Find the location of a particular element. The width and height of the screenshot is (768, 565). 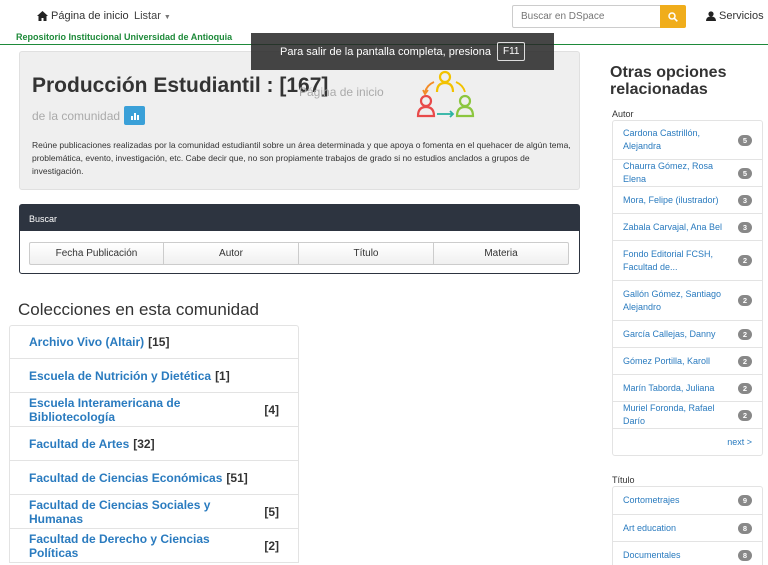

list-dropdown: Listar ▼ is located at coordinates (152, 16).